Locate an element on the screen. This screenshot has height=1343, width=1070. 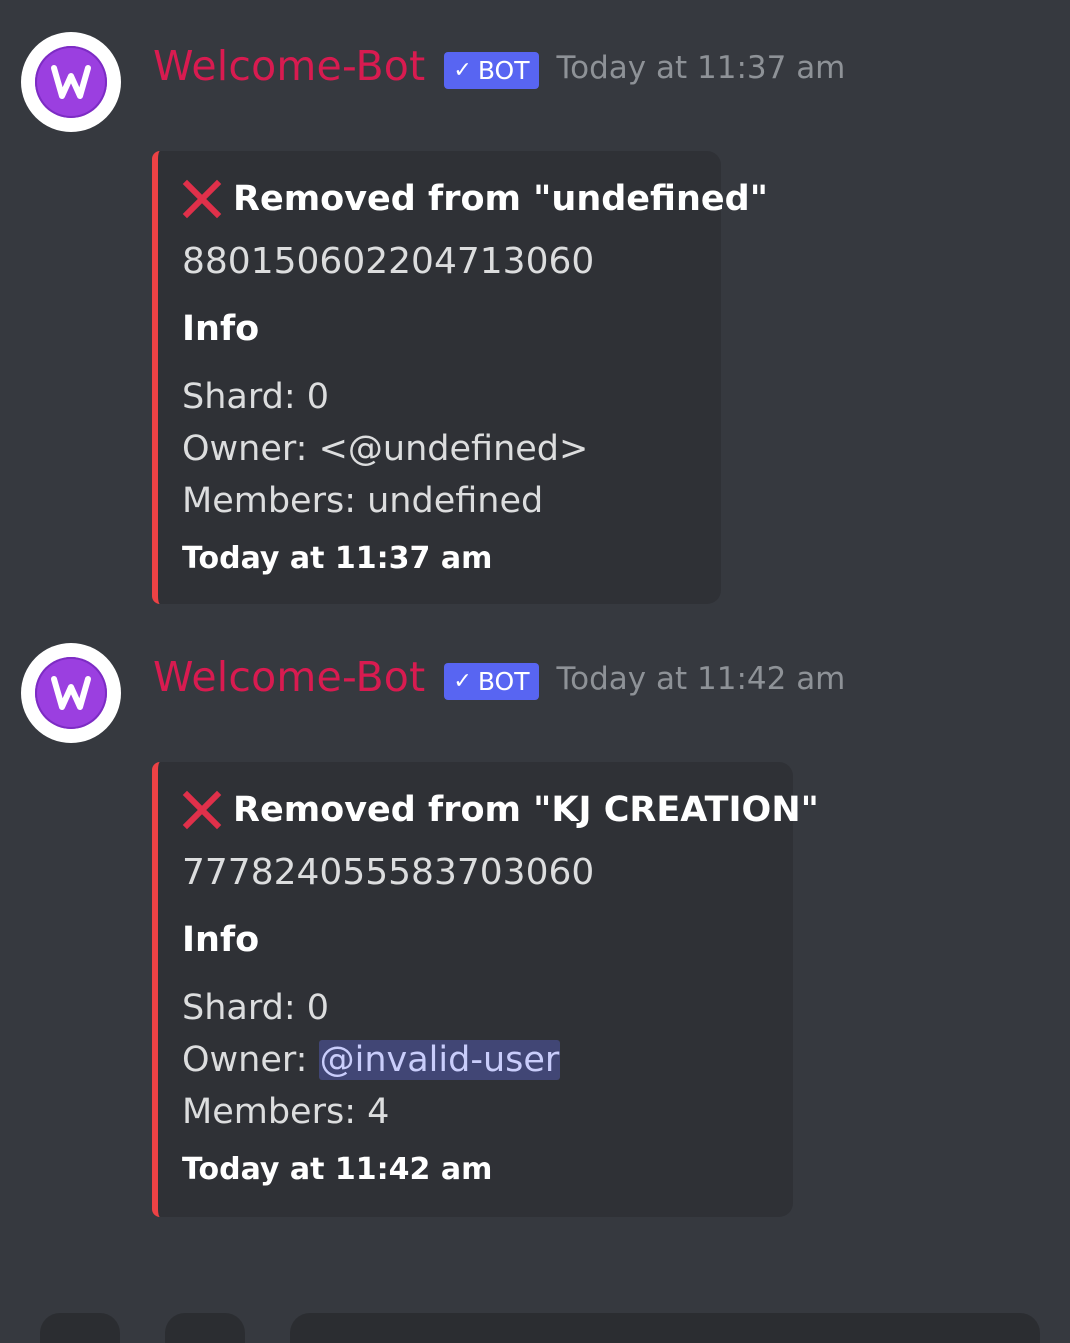
message-header: Welcome-Bot ✓ BOT Today at 11:37 am is located at coordinates (499, 66).